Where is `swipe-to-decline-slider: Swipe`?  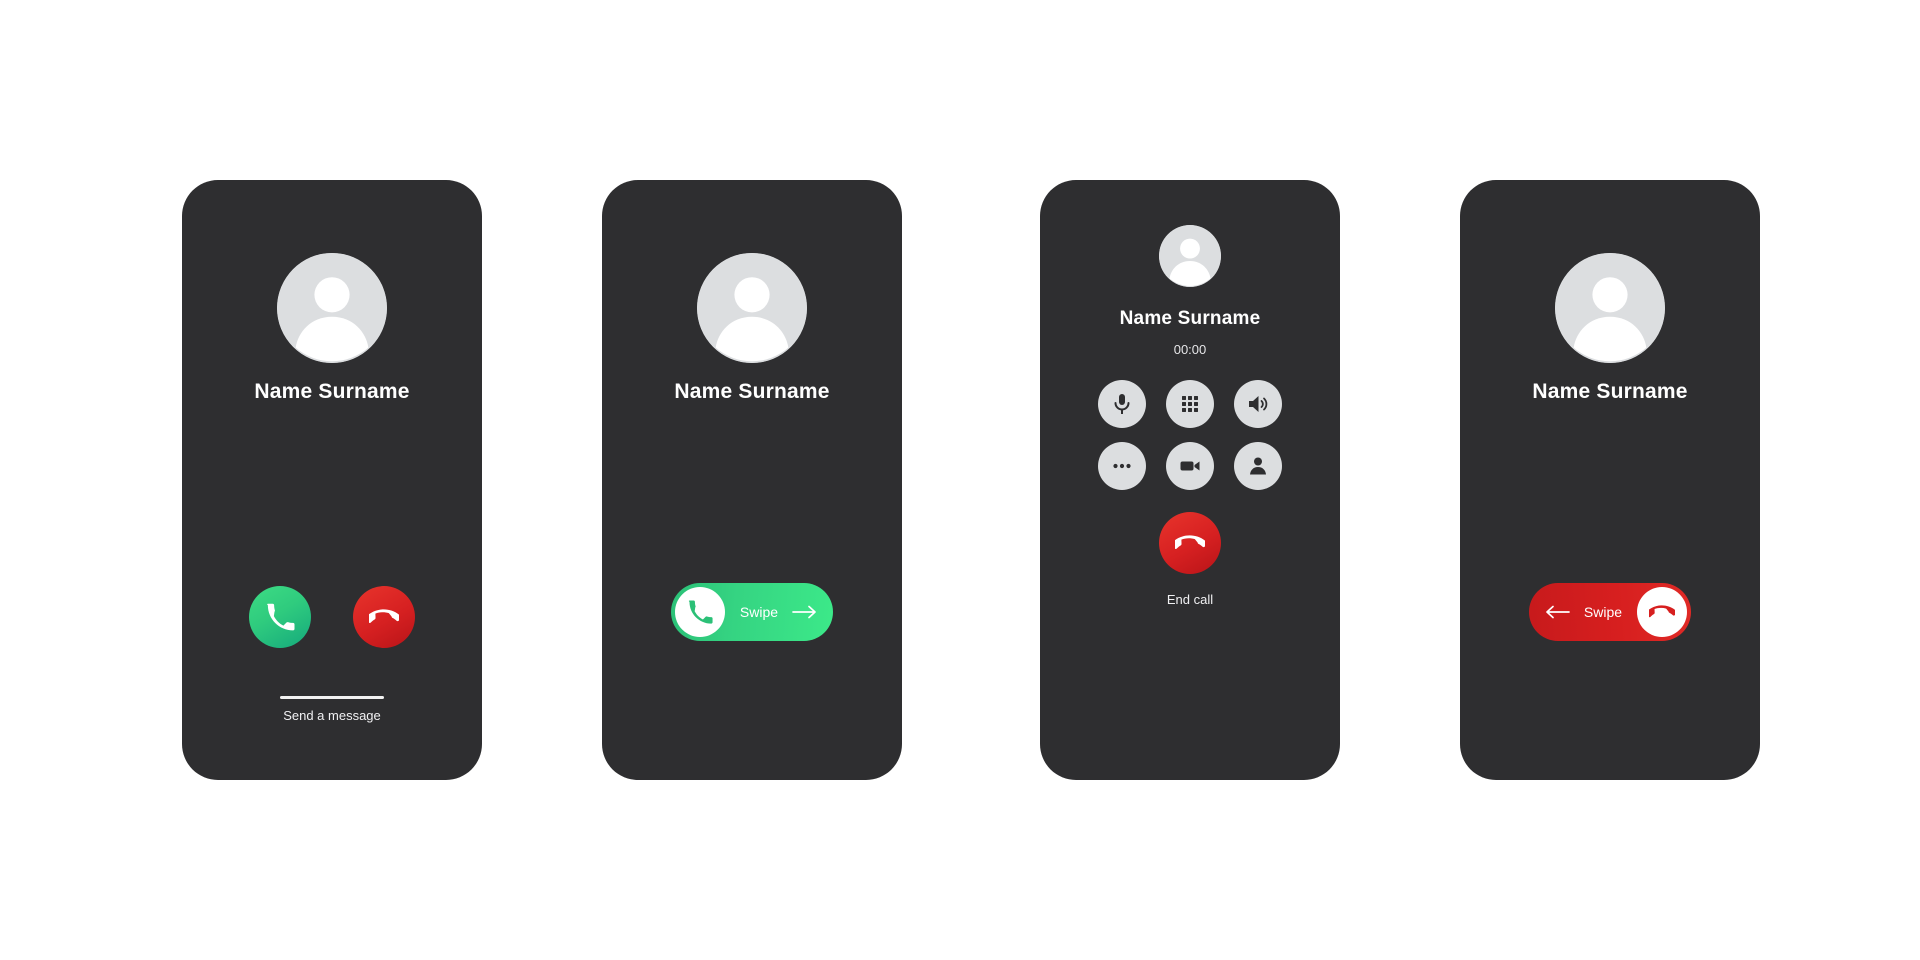 swipe-to-decline-slider: Swipe is located at coordinates (1610, 612).